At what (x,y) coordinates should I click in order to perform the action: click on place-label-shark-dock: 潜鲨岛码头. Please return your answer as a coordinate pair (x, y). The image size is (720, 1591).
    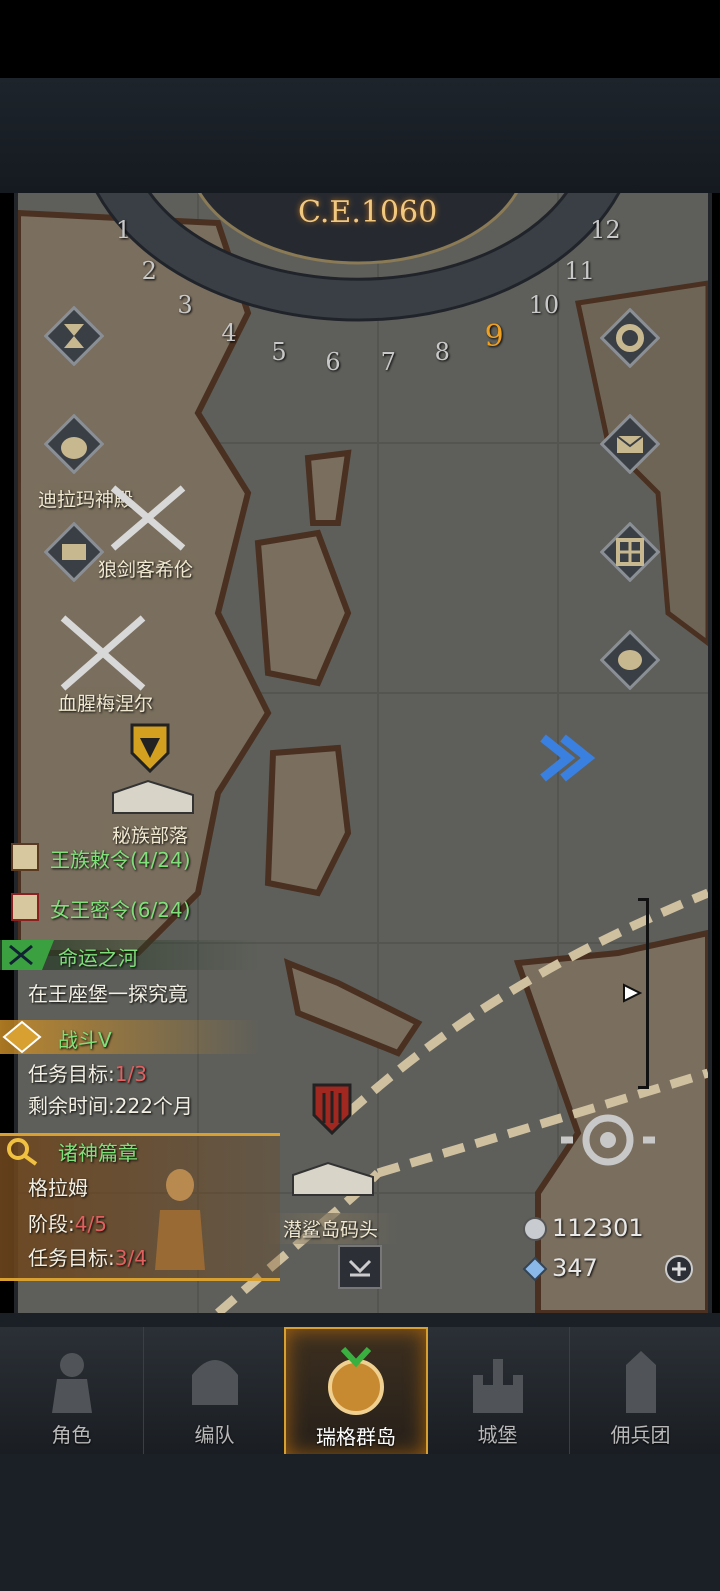
    Looking at the image, I should click on (331, 1228).